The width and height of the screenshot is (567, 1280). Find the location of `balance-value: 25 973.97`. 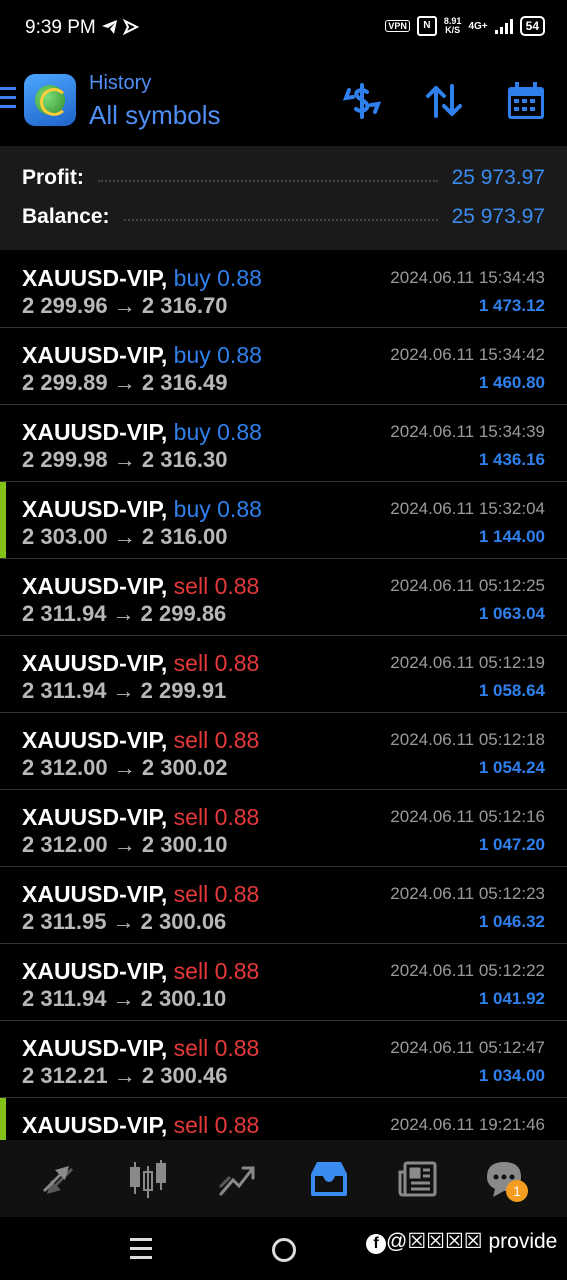

balance-value: 25 973.97 is located at coordinates (498, 216).